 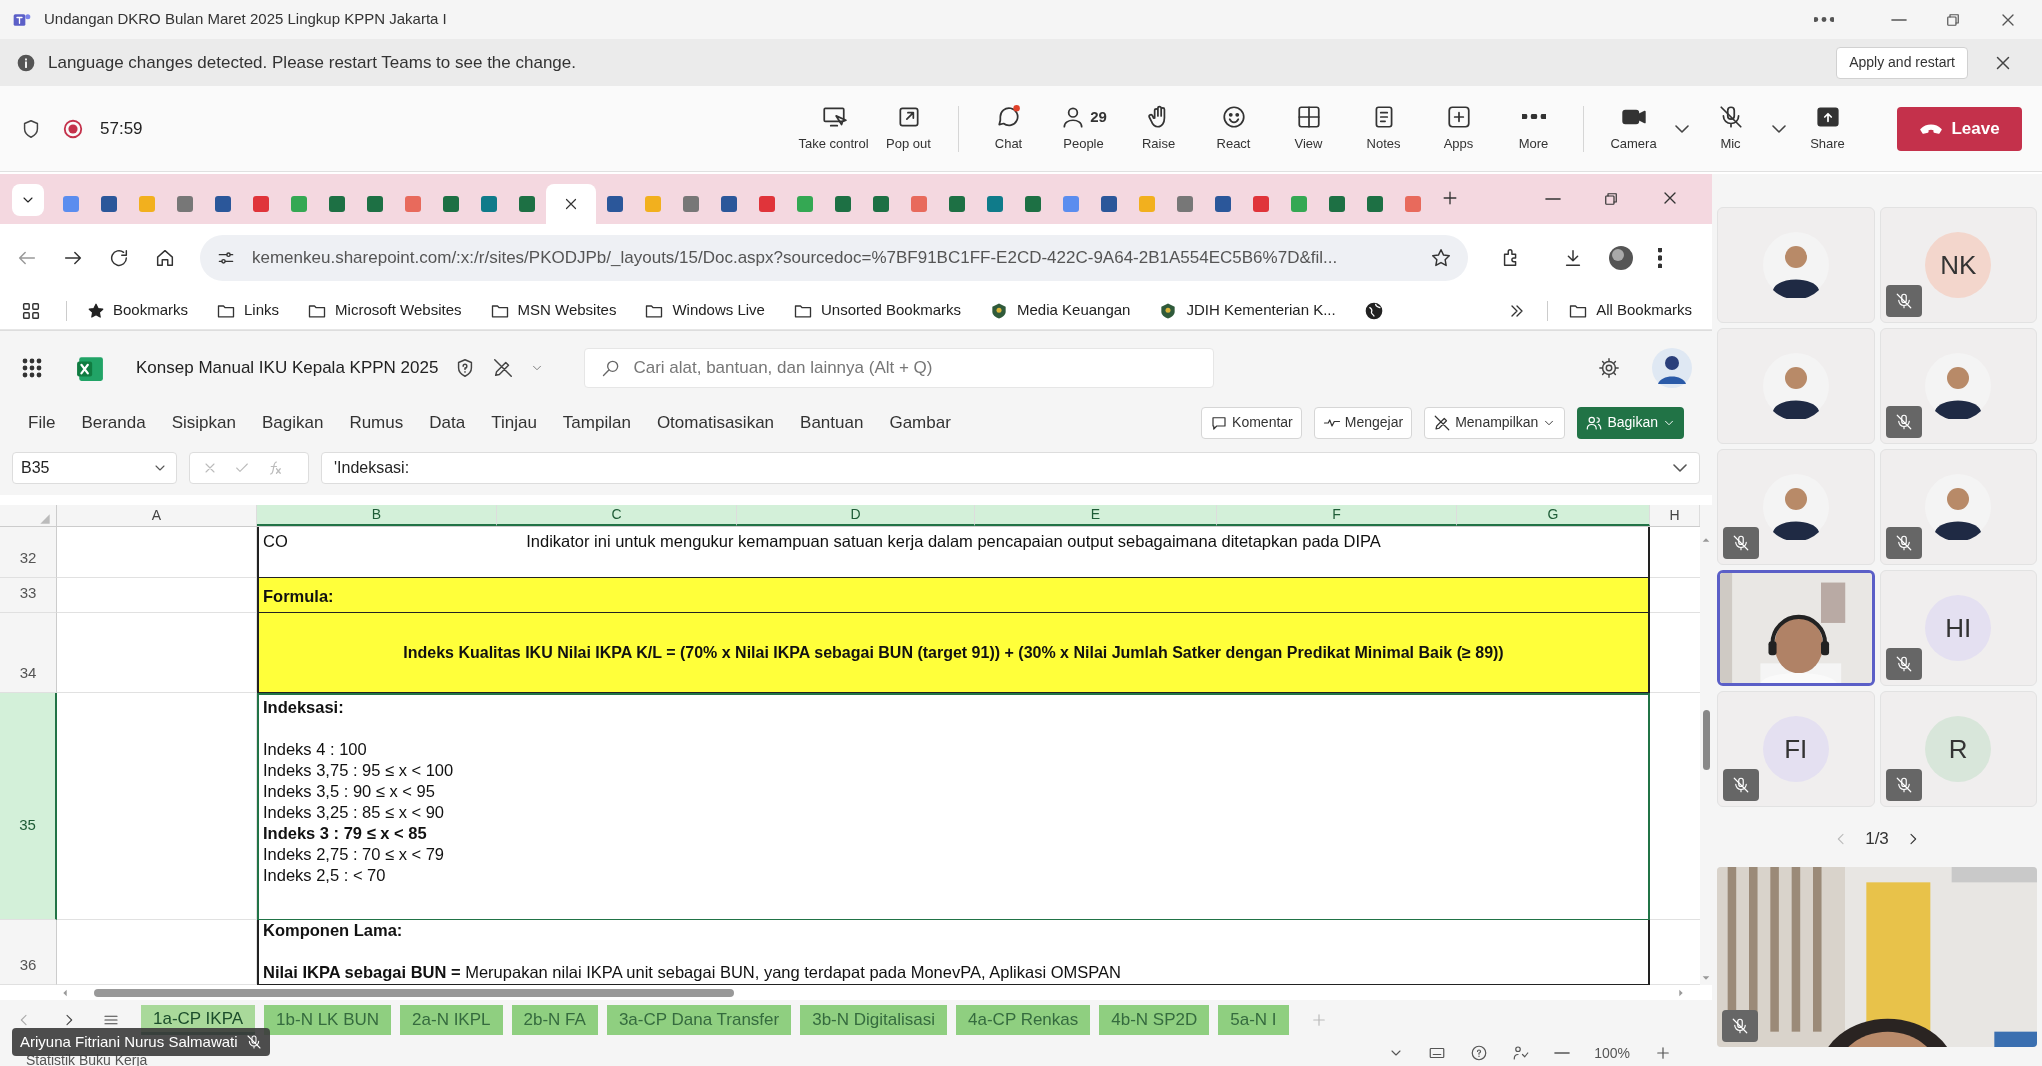 What do you see at coordinates (1023, 1020) in the screenshot?
I see `sheet-tab: 4a-CP Renkas` at bounding box center [1023, 1020].